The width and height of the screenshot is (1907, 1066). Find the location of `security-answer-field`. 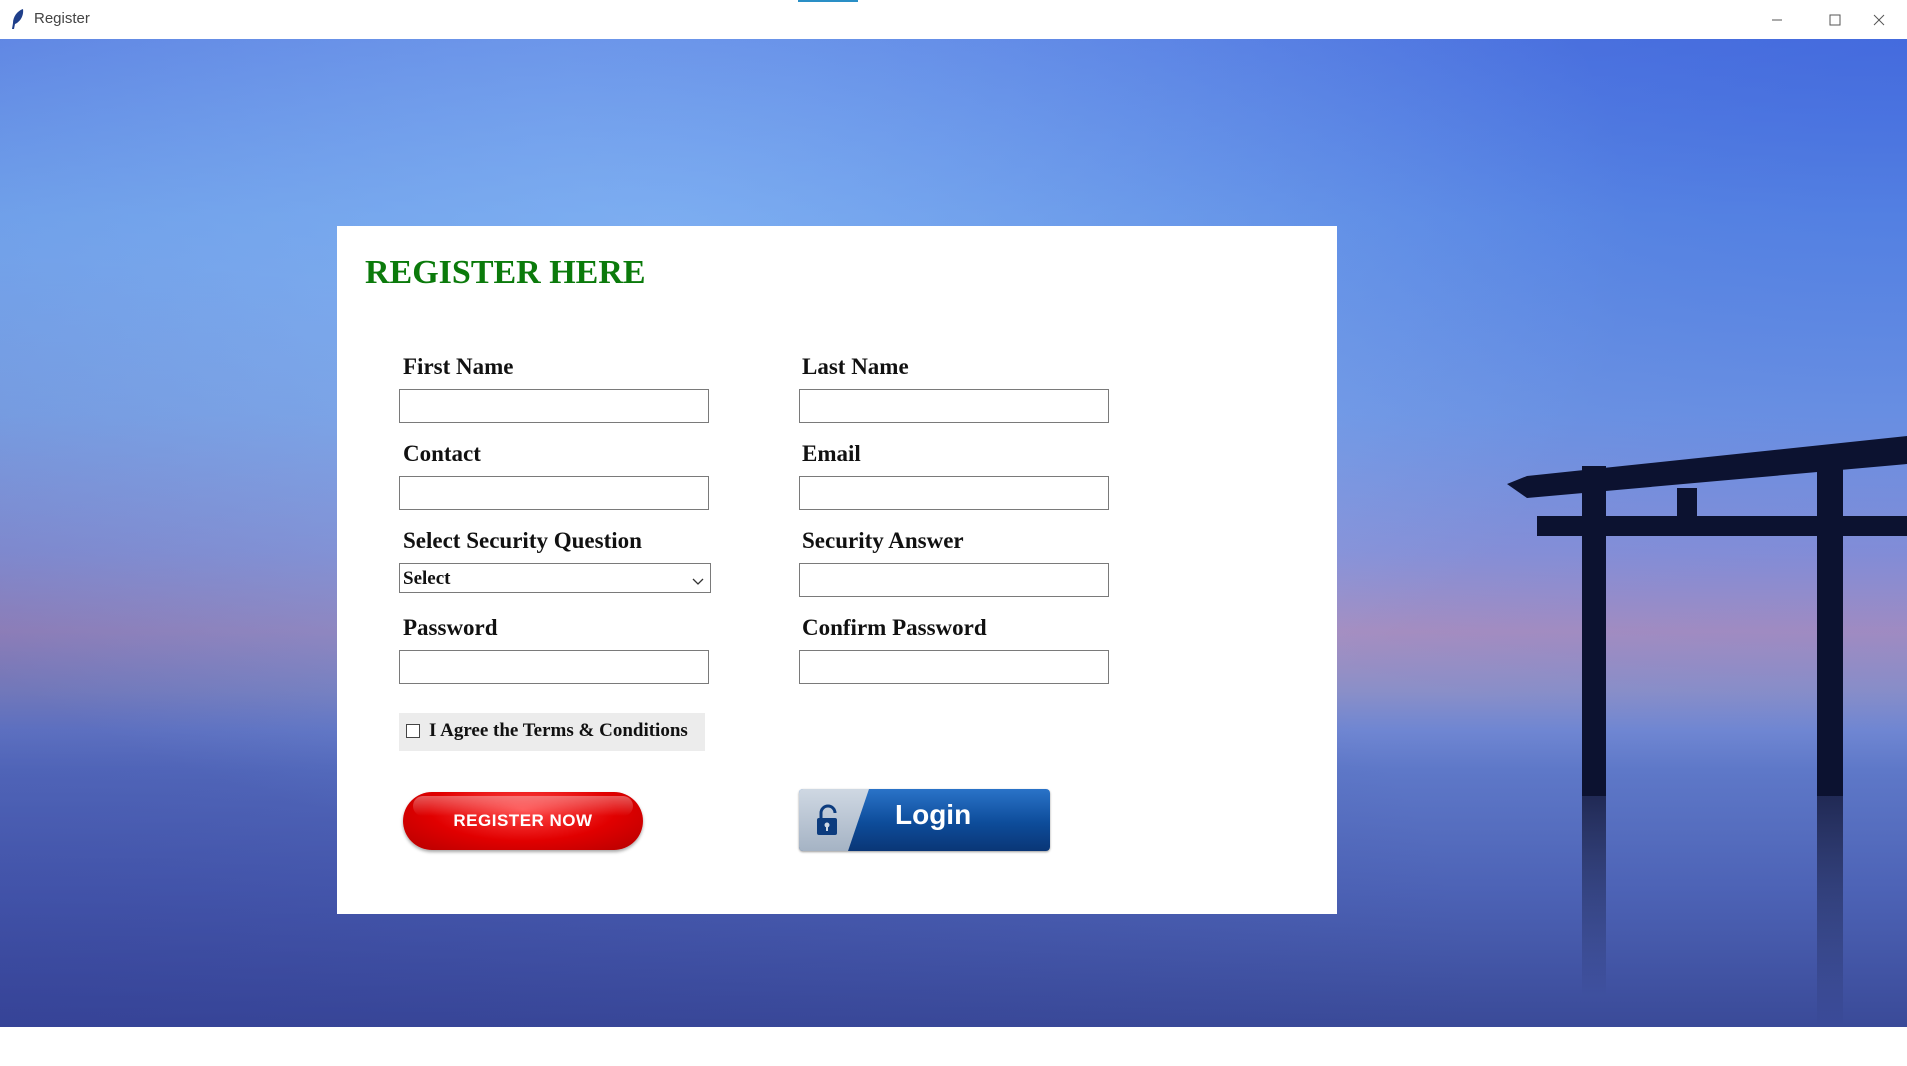

security-answer-field is located at coordinates (954, 580).